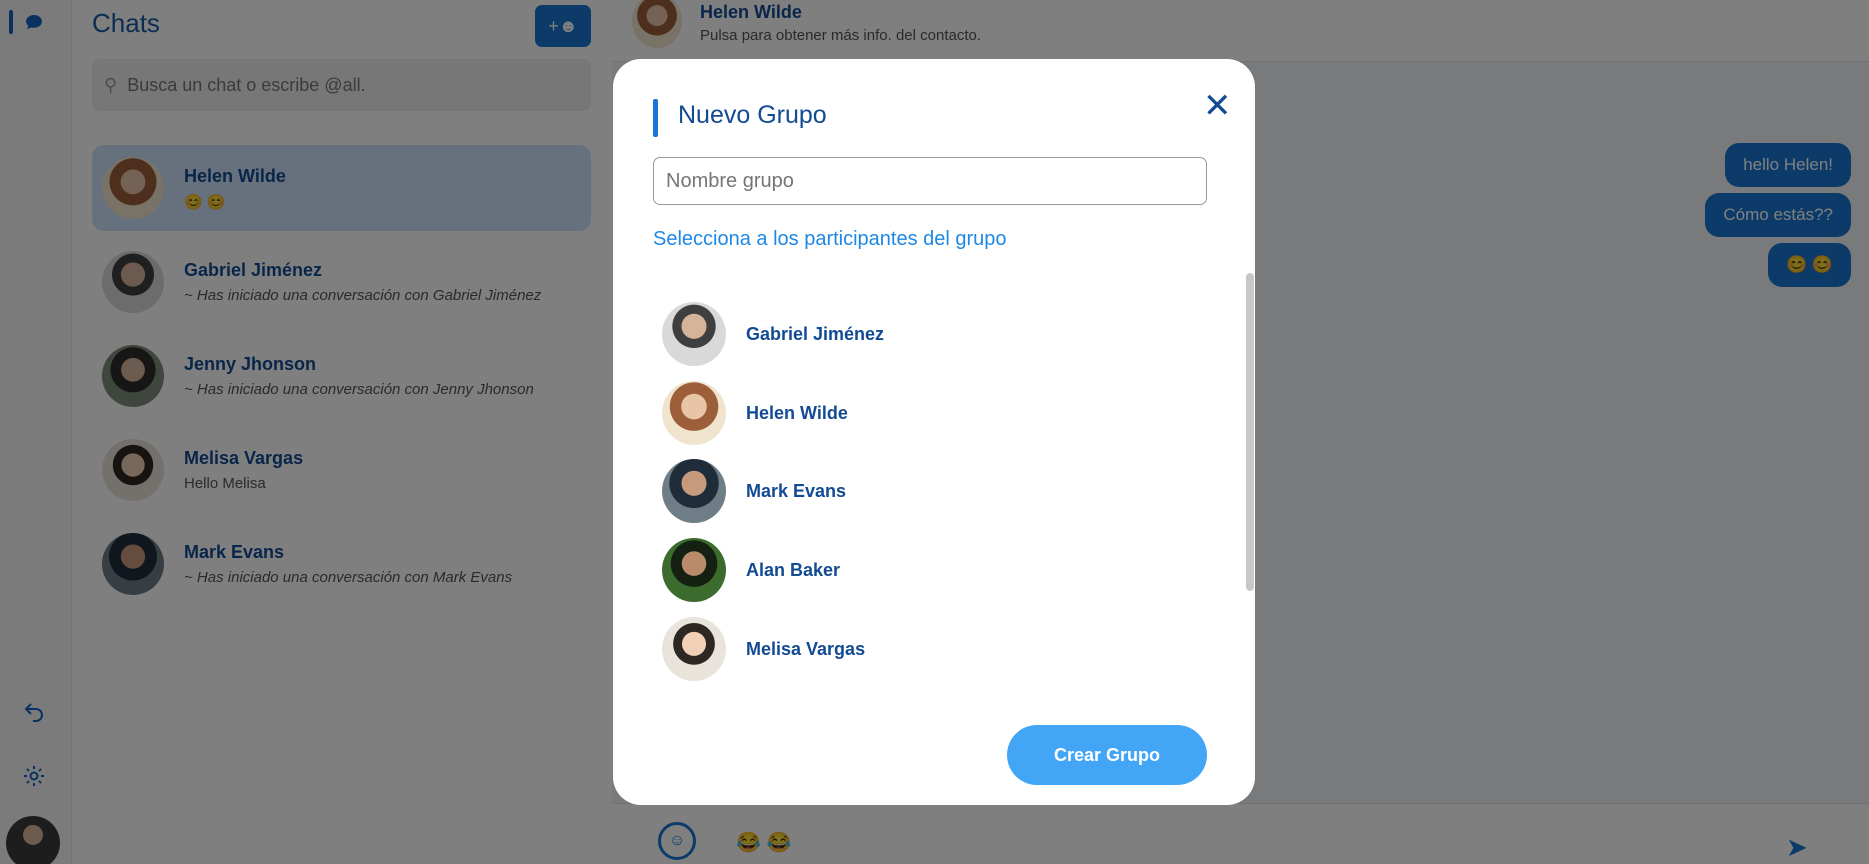  Describe the element at coordinates (815, 333) in the screenshot. I see `participant-name: Gabriel Jiménez` at that location.